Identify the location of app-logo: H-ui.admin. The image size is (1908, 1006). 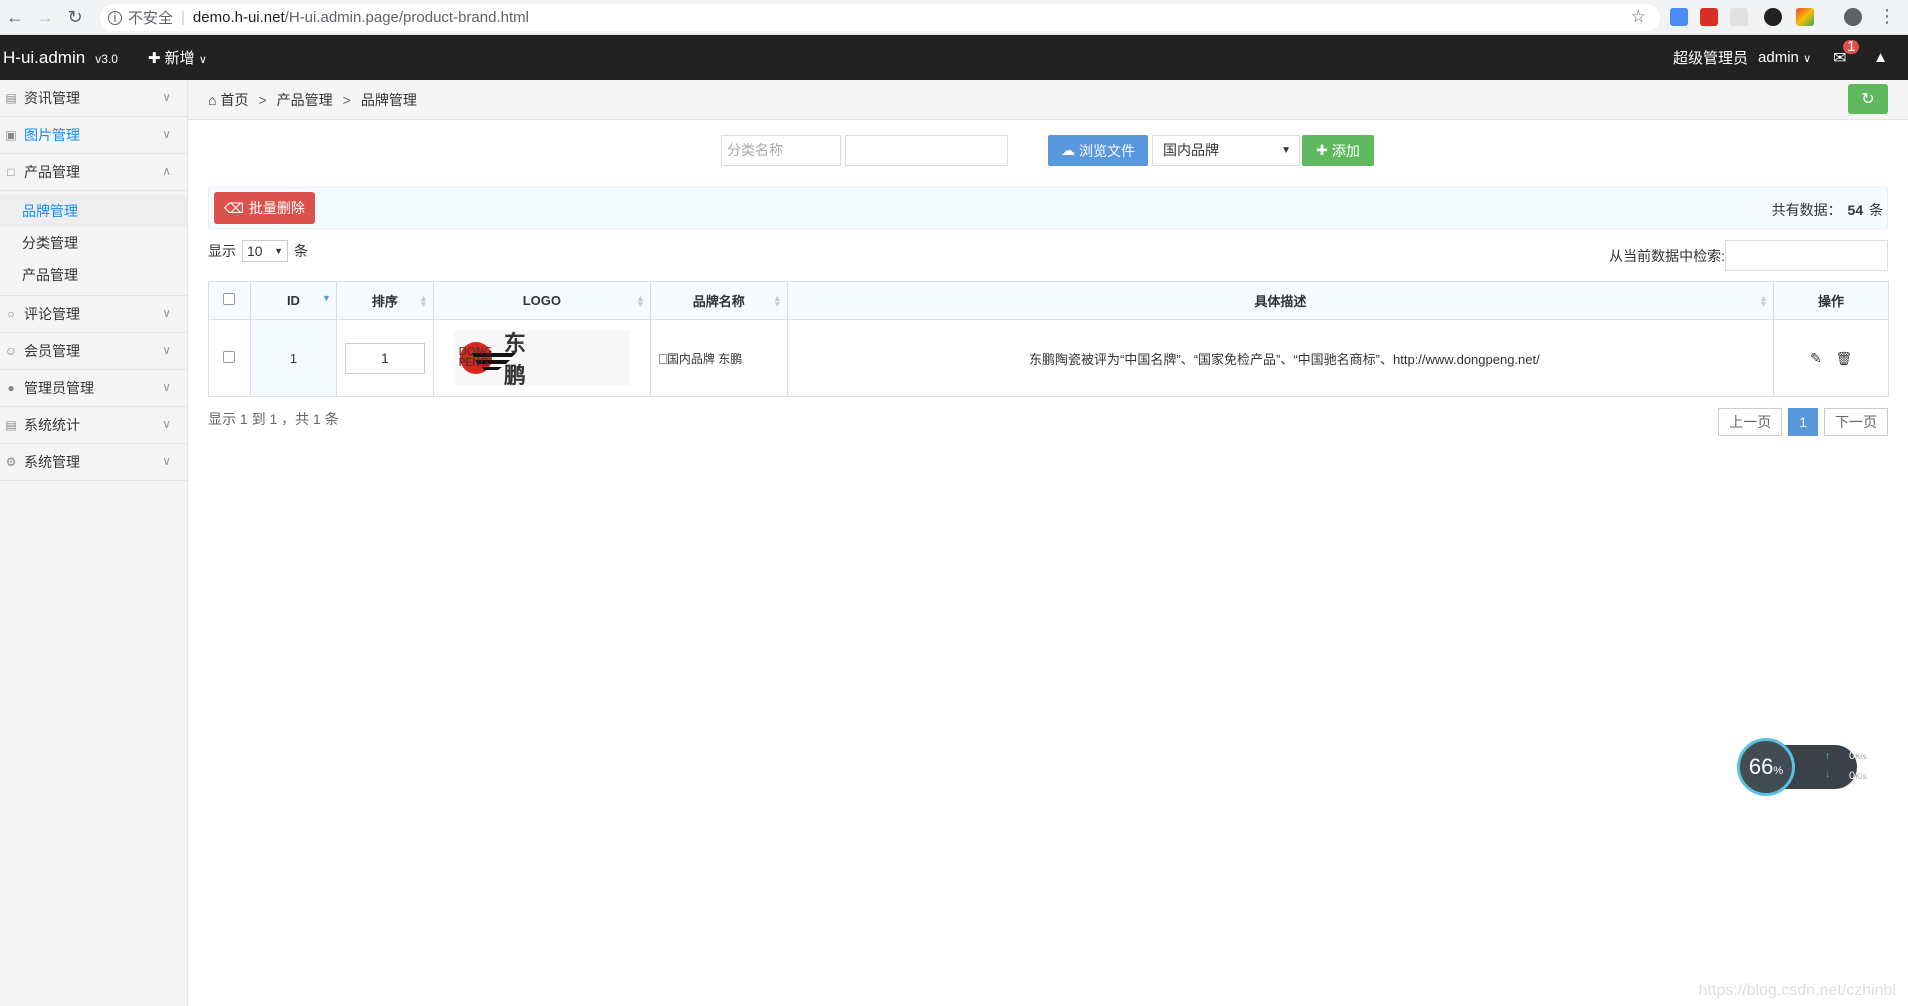
(44, 58).